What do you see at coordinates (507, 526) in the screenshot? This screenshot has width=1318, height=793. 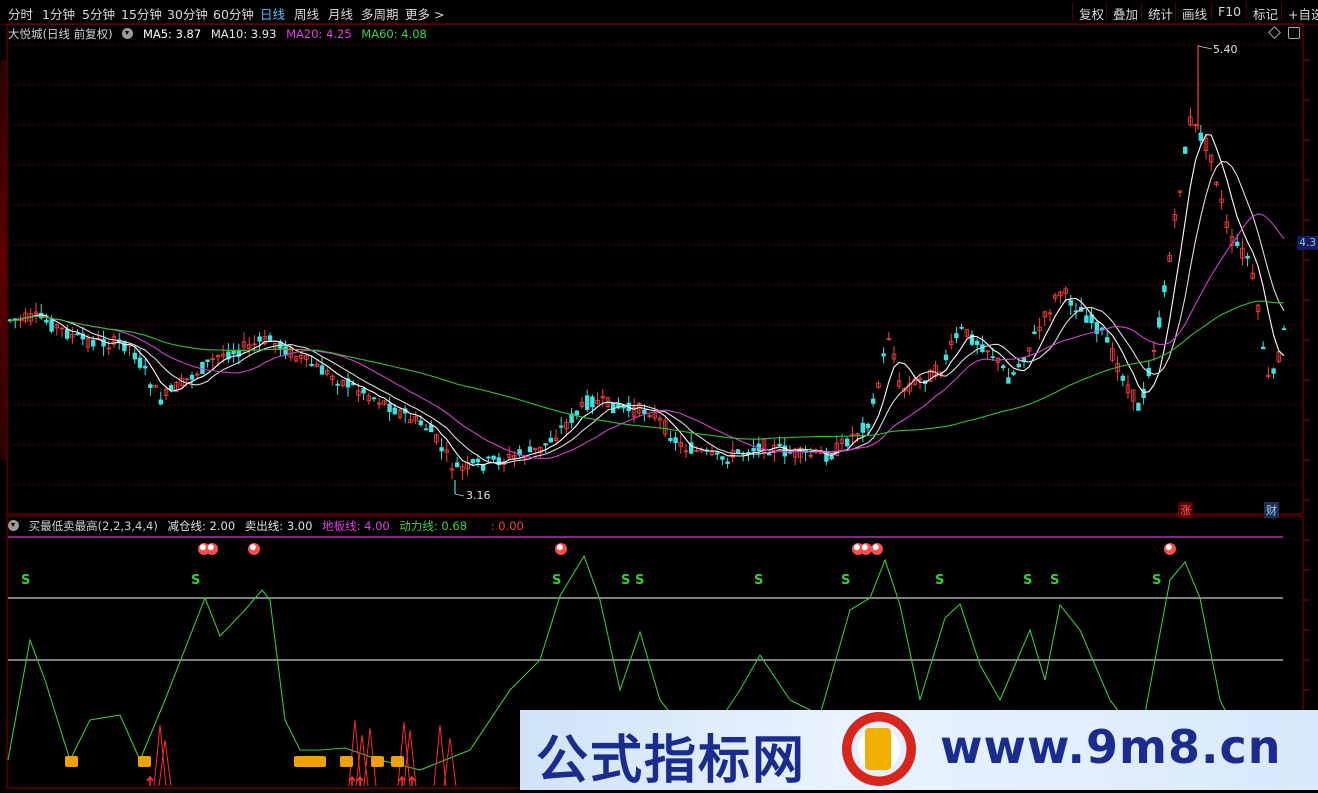 I see `extra-value-label: : 0.00` at bounding box center [507, 526].